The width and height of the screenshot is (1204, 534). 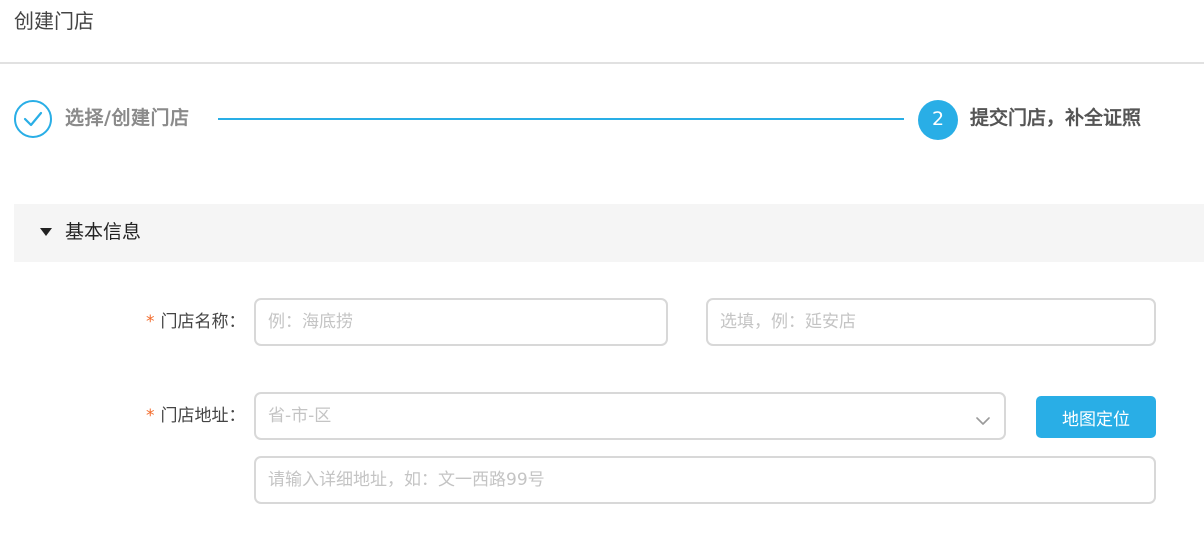 I want to click on store-address-label: * 门店地址：, so click(x=196, y=416).